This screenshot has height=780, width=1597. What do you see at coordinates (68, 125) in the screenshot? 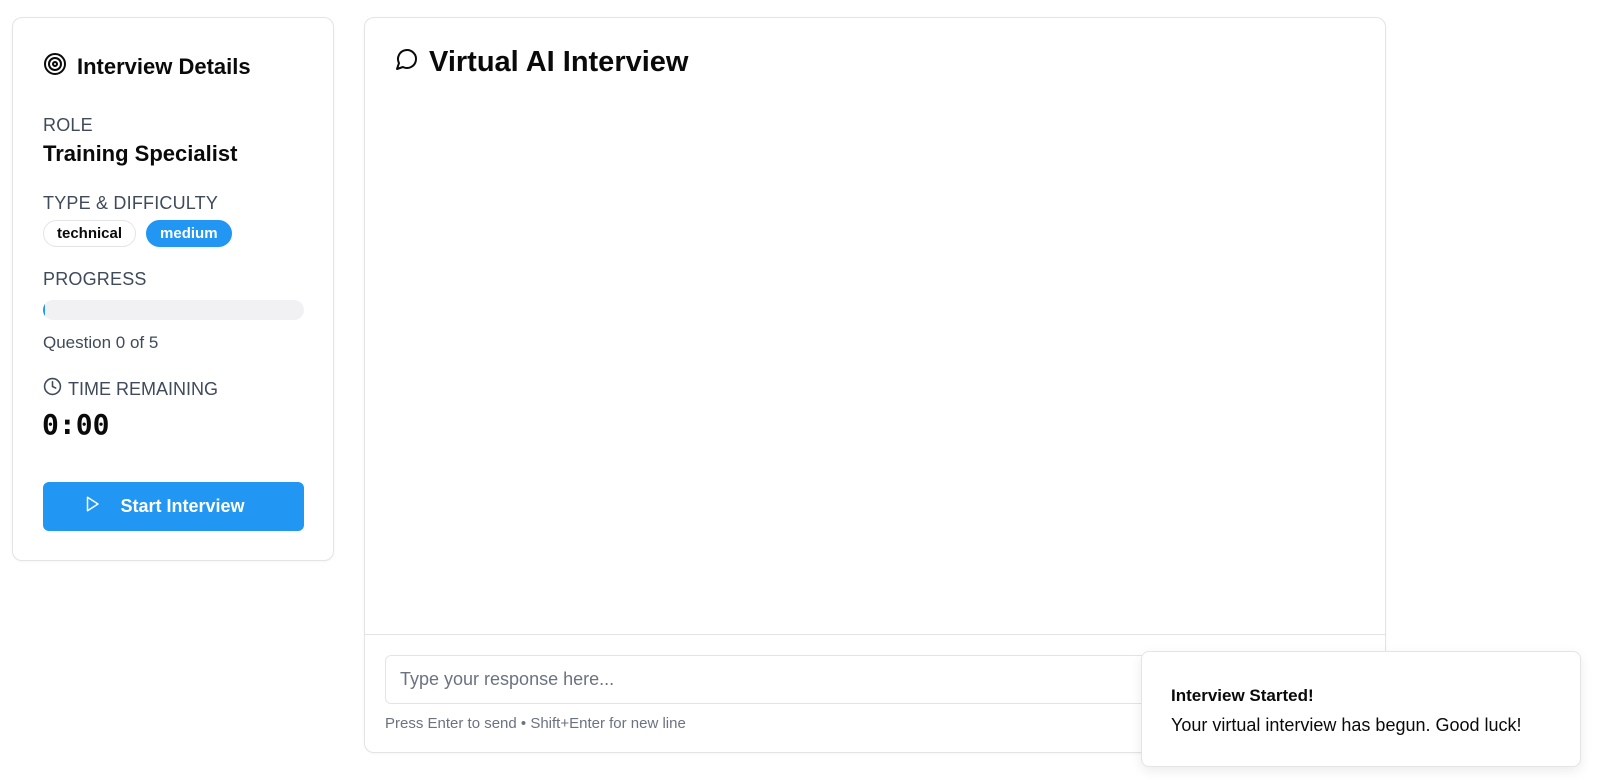
I see `role-label: ROLE` at bounding box center [68, 125].